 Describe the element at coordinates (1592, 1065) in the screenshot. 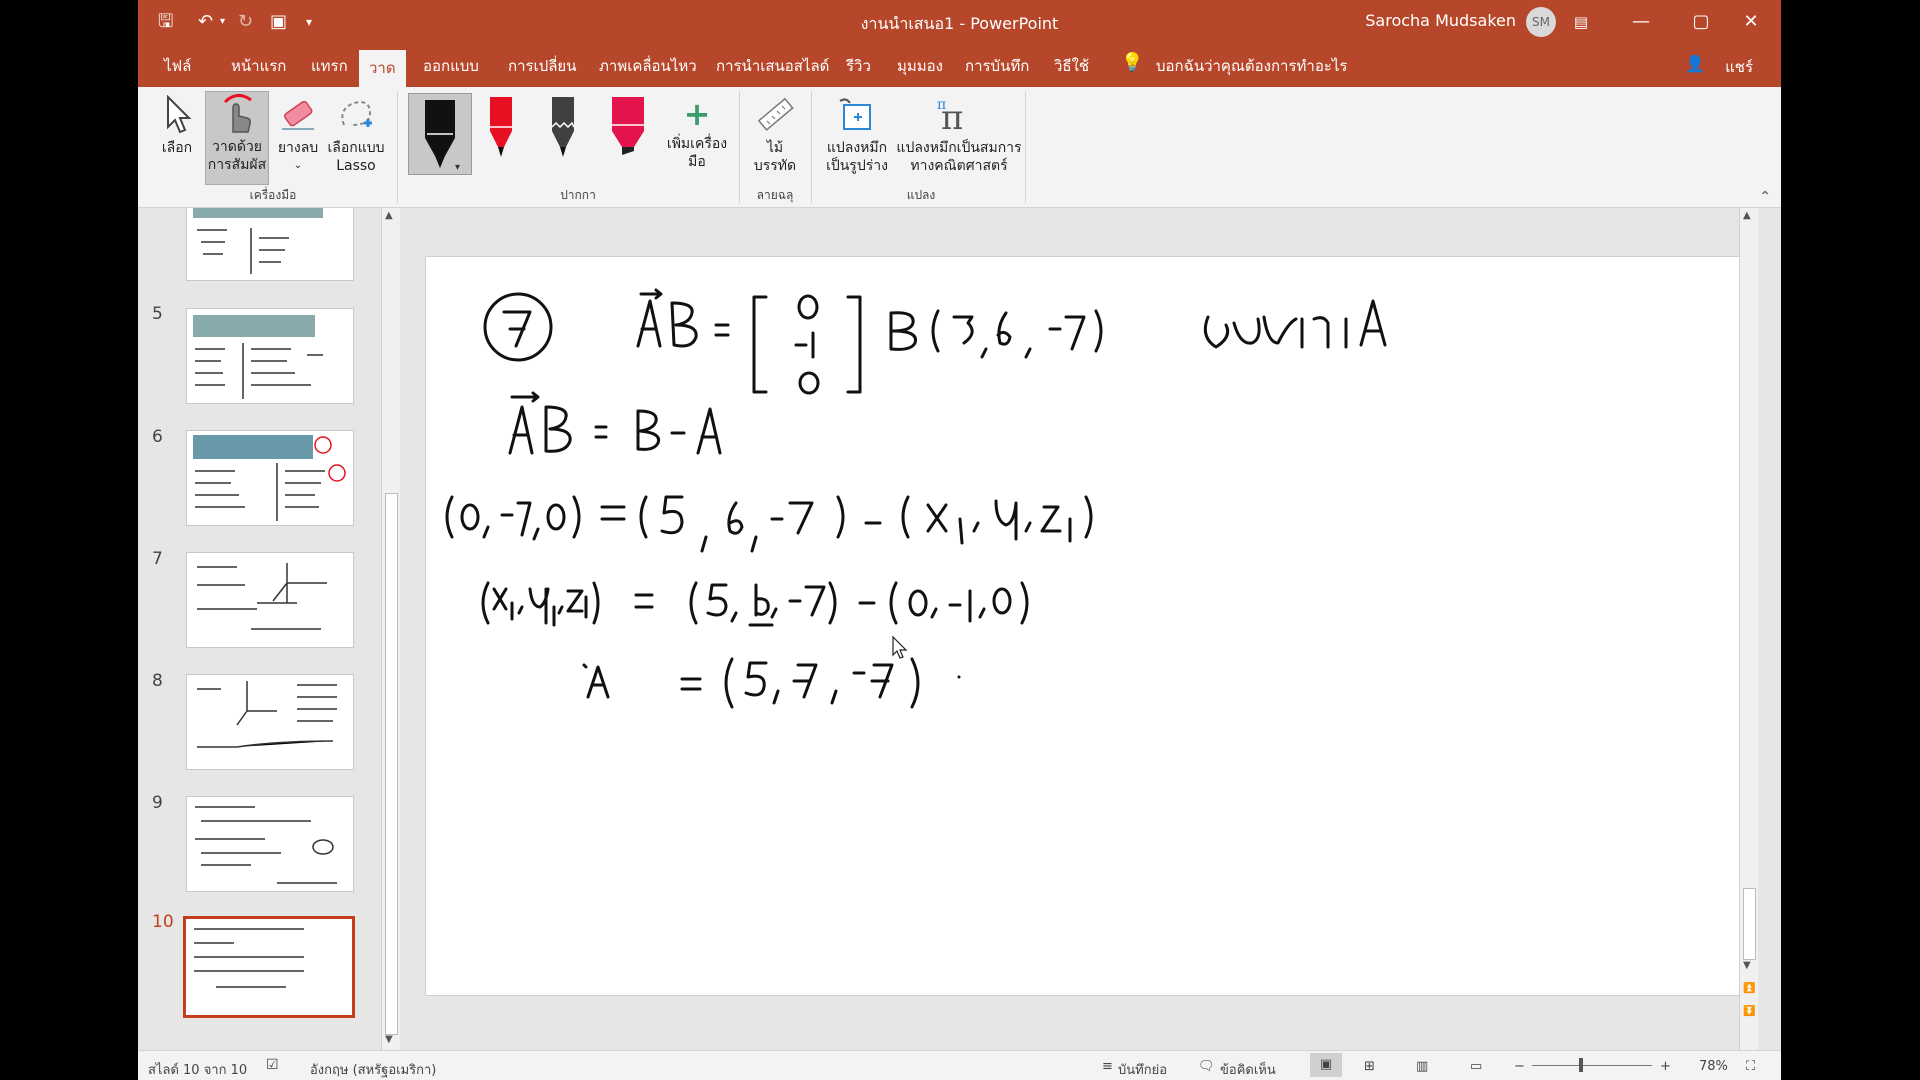

I see `zoom-slider` at that location.